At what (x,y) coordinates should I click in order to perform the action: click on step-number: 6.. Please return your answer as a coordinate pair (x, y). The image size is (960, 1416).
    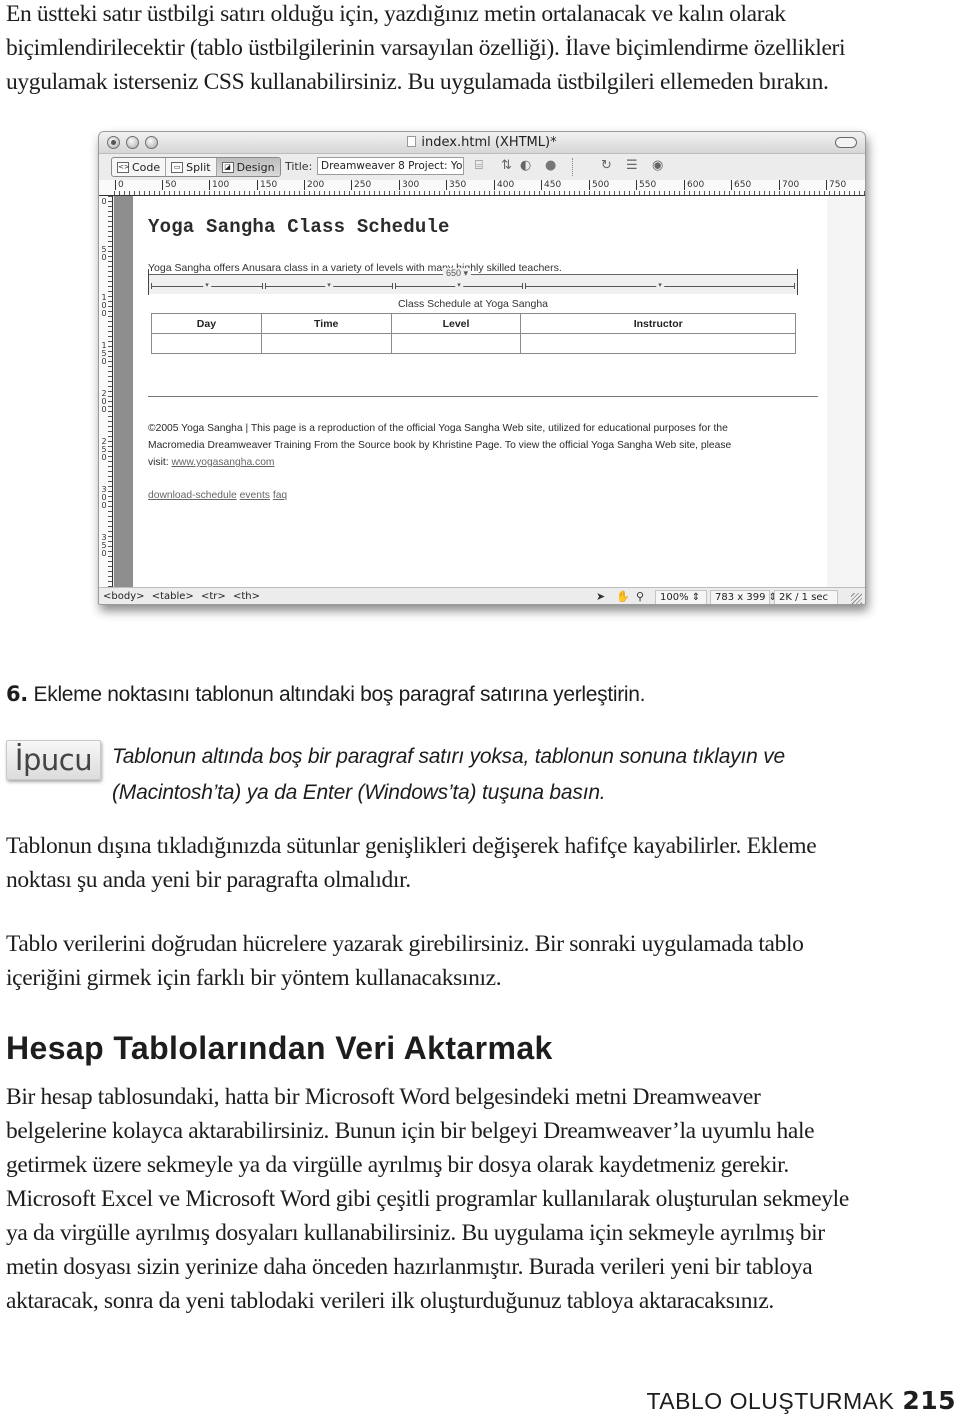
    Looking at the image, I should click on (17, 694).